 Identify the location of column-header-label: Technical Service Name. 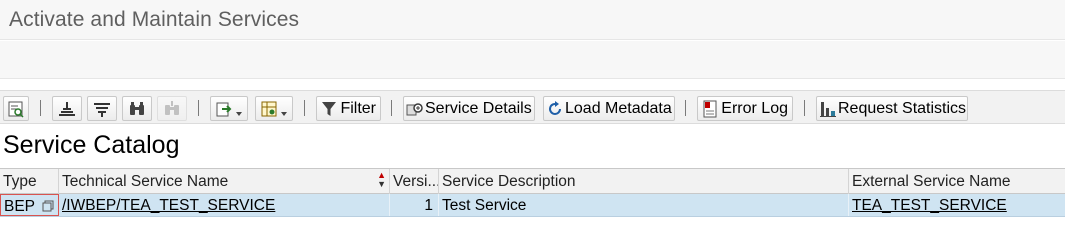
(145, 181).